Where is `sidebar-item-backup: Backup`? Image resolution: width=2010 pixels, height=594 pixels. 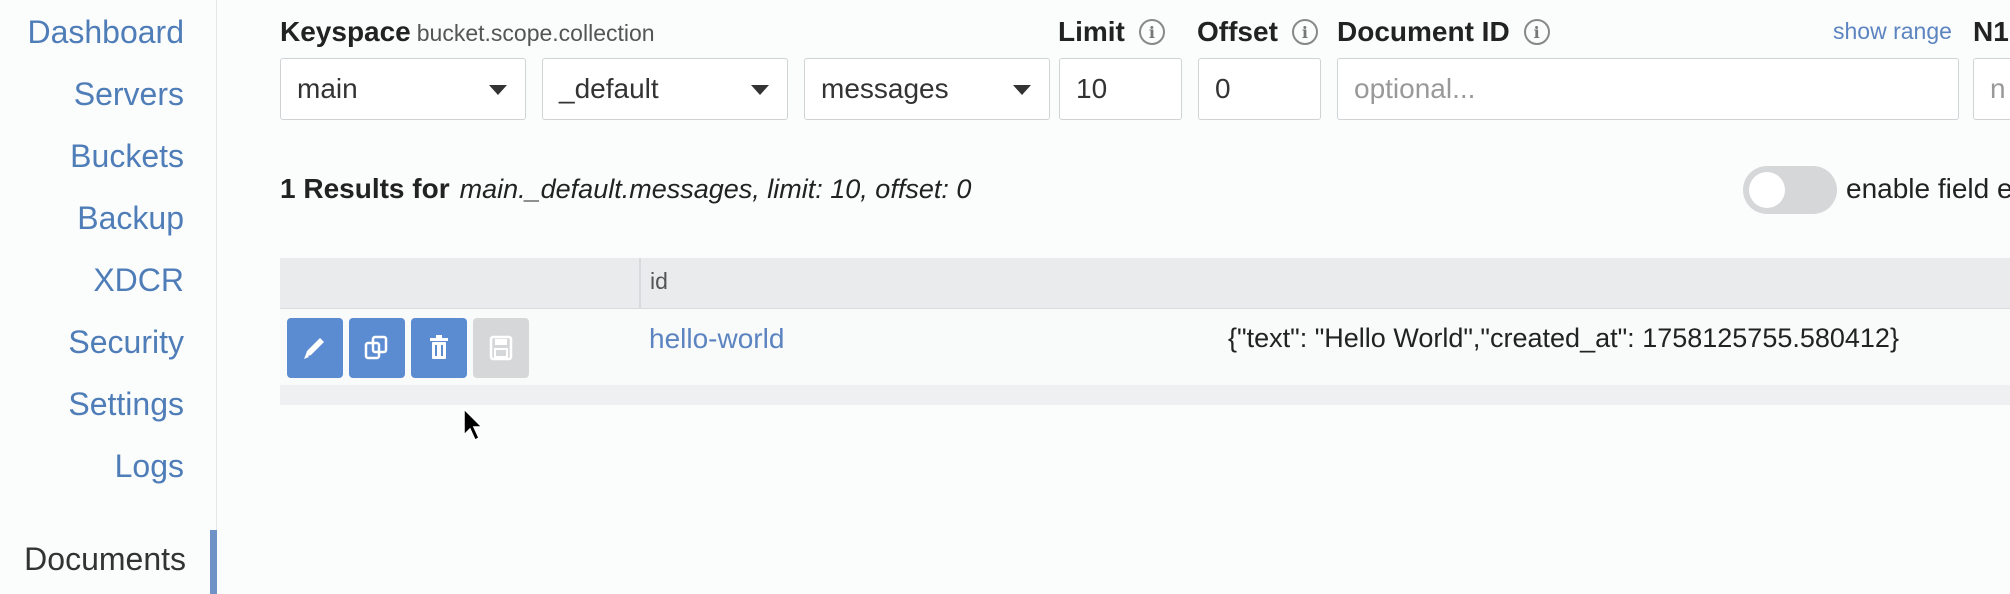
sidebar-item-backup: Backup is located at coordinates (130, 218).